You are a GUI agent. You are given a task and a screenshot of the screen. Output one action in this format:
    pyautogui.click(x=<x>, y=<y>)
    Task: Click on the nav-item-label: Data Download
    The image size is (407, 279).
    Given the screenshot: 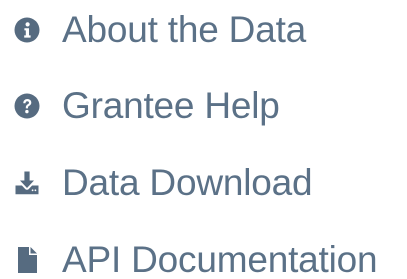 What is the action you would take?
    pyautogui.click(x=187, y=182)
    